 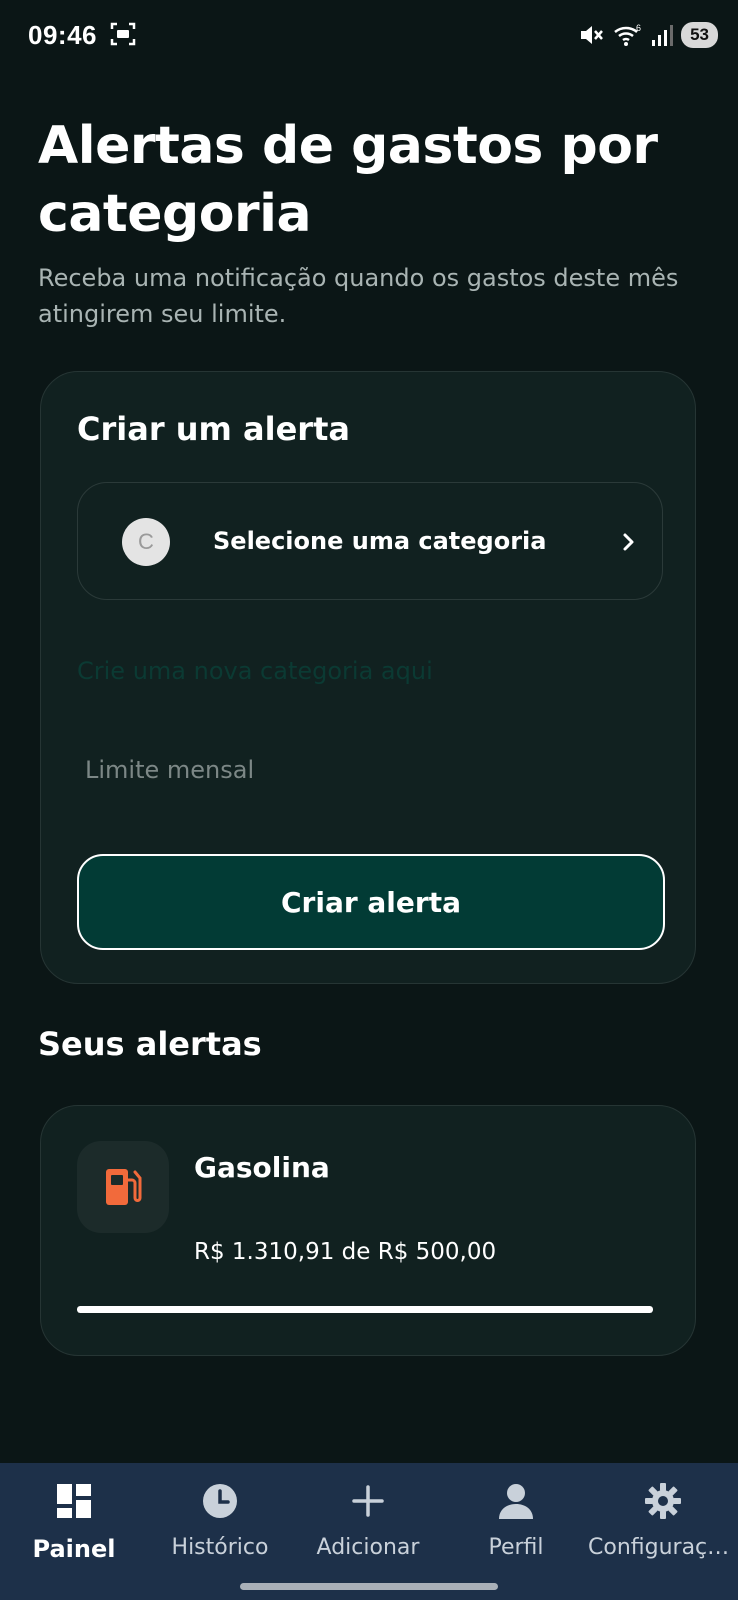 What do you see at coordinates (74, 1501) in the screenshot?
I see `dashboard-icon` at bounding box center [74, 1501].